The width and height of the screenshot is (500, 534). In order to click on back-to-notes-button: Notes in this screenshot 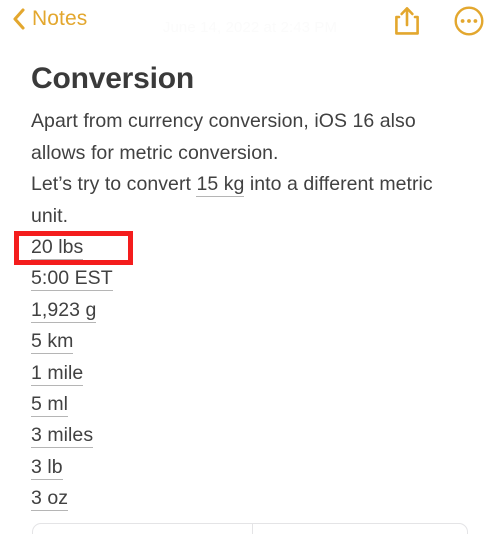, I will do `click(49, 19)`.